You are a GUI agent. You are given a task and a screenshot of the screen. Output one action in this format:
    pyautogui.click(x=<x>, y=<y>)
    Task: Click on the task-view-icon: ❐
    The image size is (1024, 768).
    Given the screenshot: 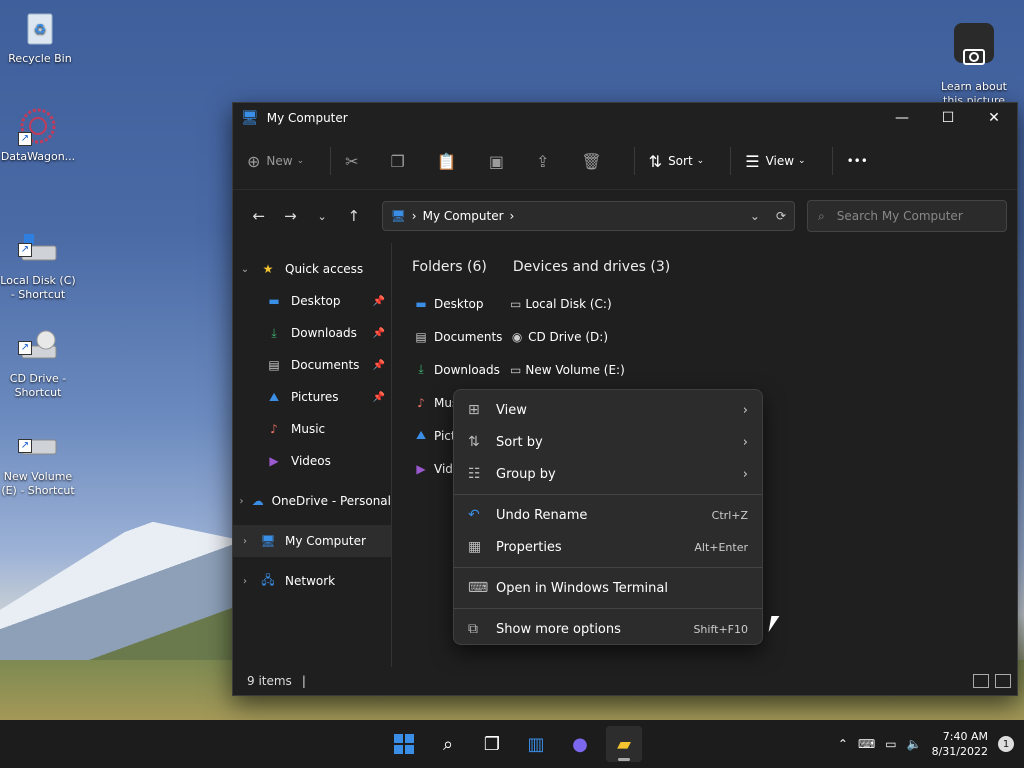 What is the action you would take?
    pyautogui.click(x=492, y=744)
    